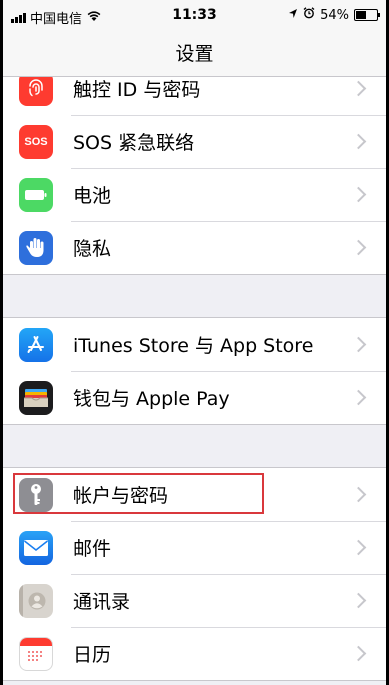  What do you see at coordinates (102, 602) in the screenshot?
I see `row-label: 通讯录` at bounding box center [102, 602].